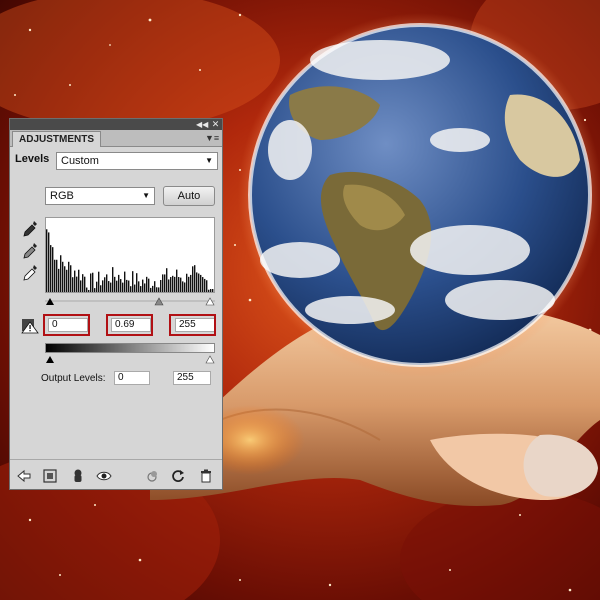  Describe the element at coordinates (116, 138) in the screenshot. I see `panel-tab-row: ADJUSTMENTS ▼≡` at that location.